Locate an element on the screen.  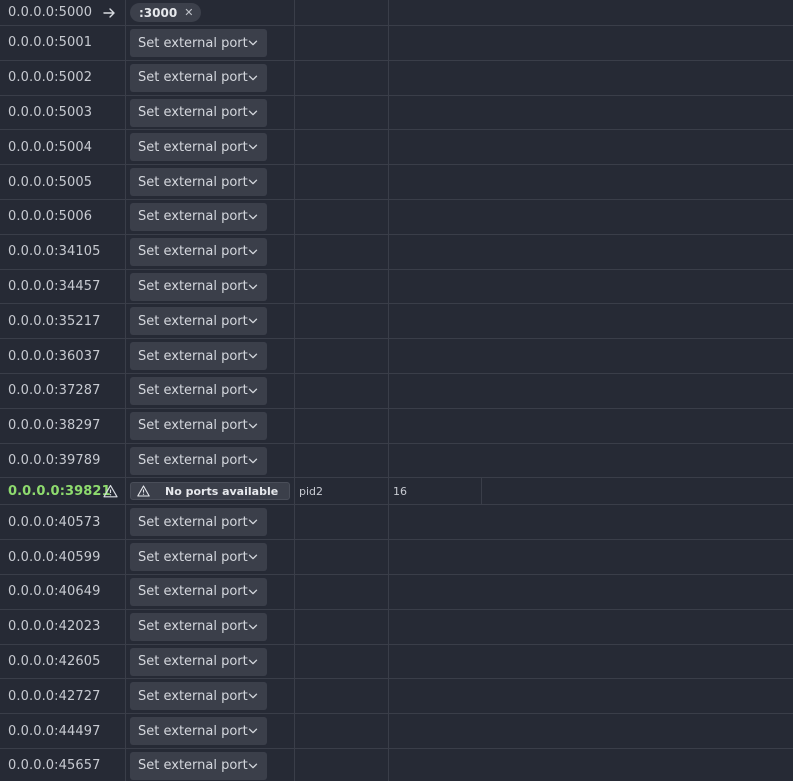
port-address: 0.0.0.0:5004 is located at coordinates (50, 147).